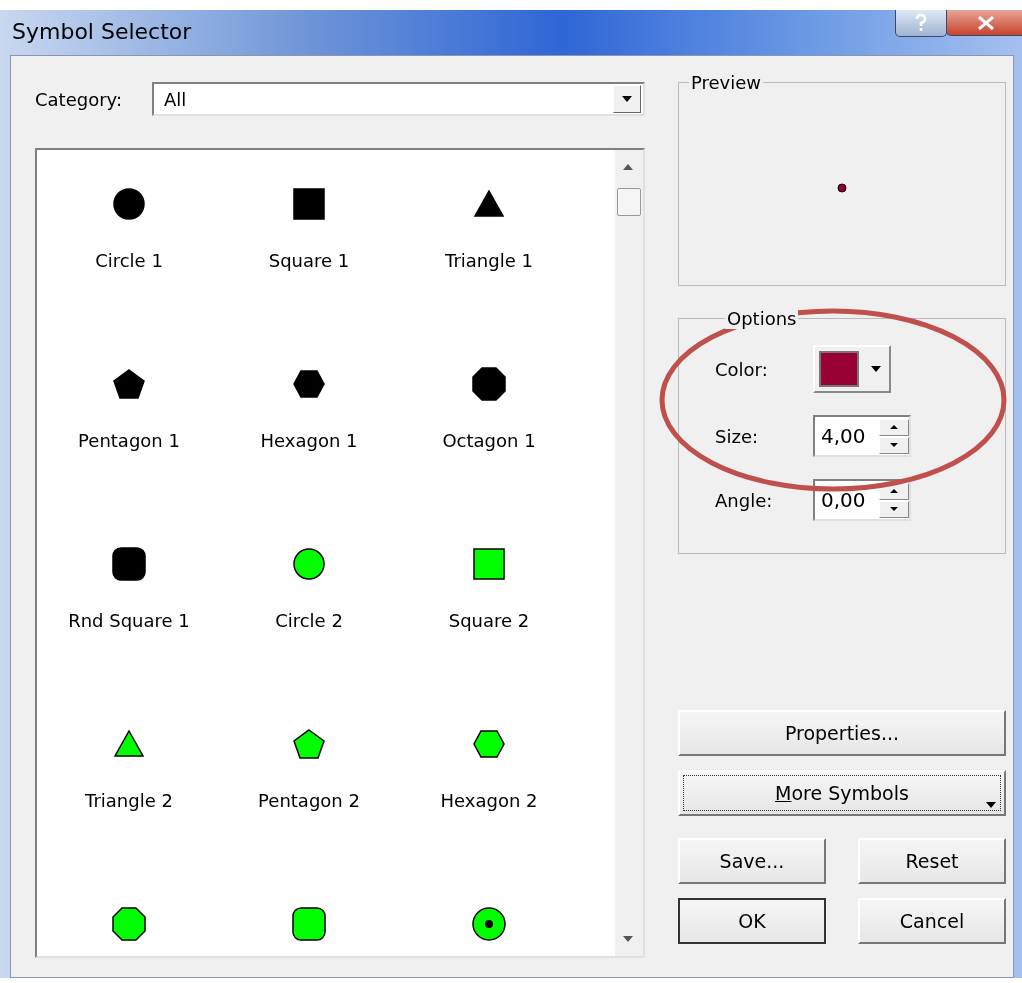 The width and height of the screenshot is (1022, 983). What do you see at coordinates (78, 99) in the screenshot?
I see `category-label: Category:` at bounding box center [78, 99].